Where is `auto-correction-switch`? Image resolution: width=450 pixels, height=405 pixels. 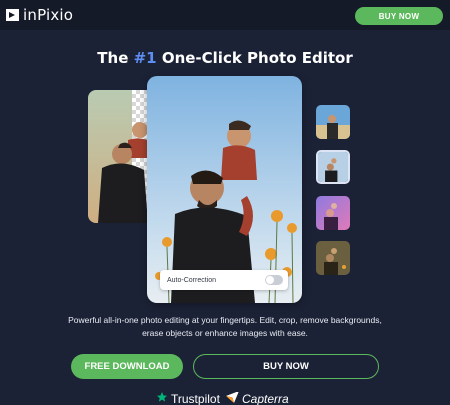
auto-correction-switch is located at coordinates (274, 280).